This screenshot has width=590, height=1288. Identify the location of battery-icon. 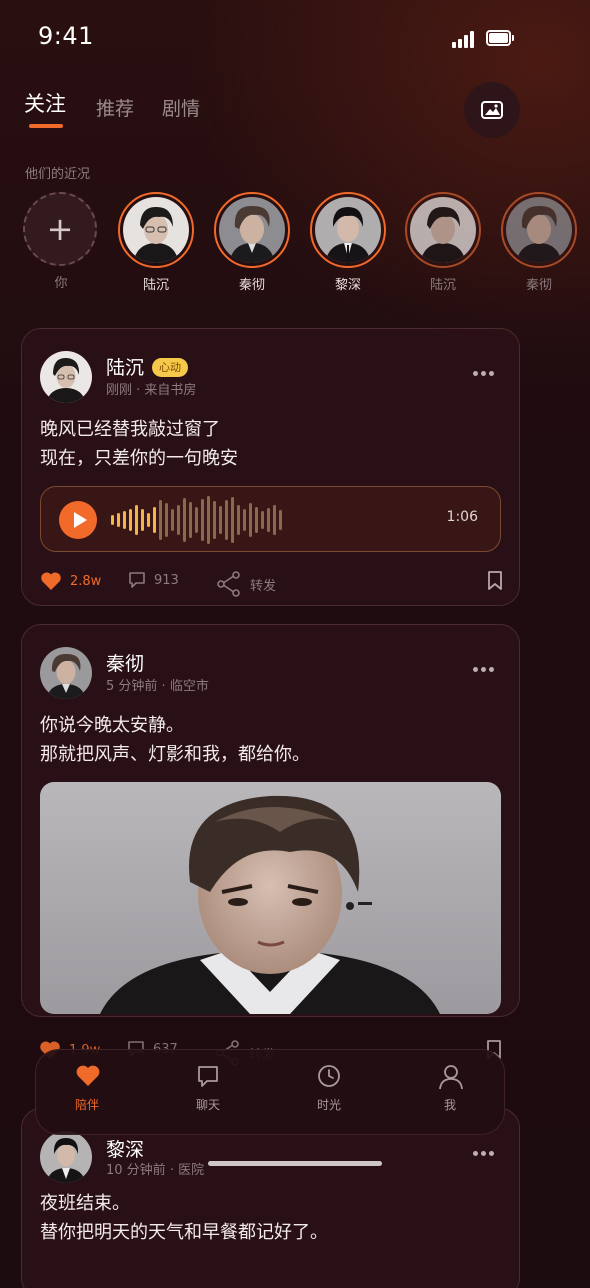
(500, 38).